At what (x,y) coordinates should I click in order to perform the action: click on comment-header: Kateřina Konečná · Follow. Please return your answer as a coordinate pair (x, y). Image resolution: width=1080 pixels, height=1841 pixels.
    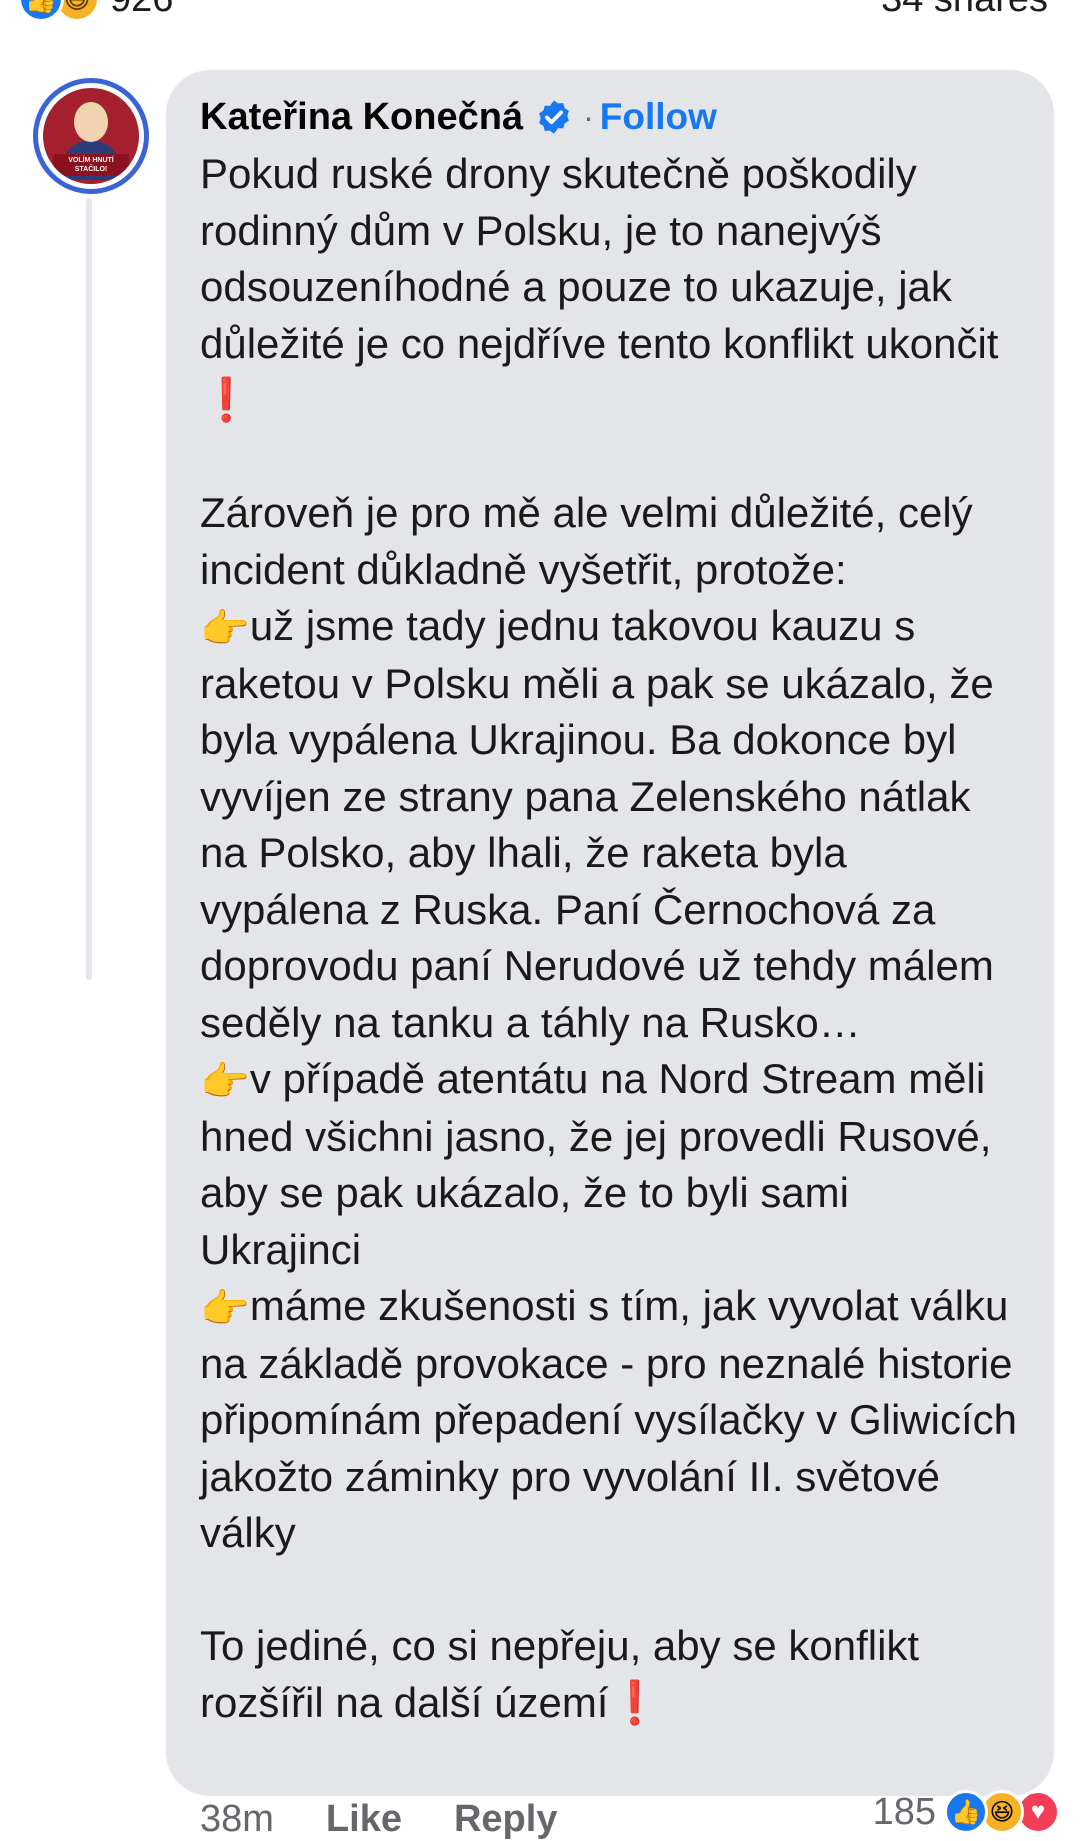
    Looking at the image, I should click on (610, 117).